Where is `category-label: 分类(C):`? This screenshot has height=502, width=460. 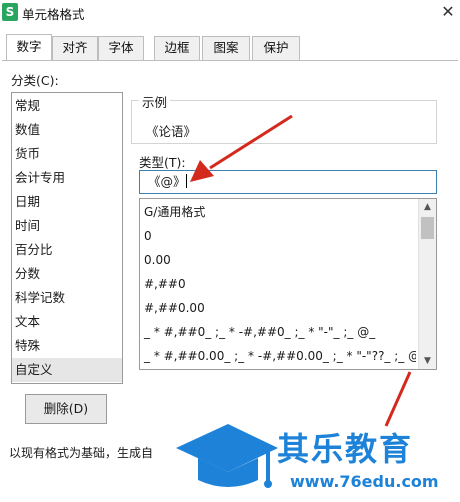
category-label: 分类(C): is located at coordinates (35, 80).